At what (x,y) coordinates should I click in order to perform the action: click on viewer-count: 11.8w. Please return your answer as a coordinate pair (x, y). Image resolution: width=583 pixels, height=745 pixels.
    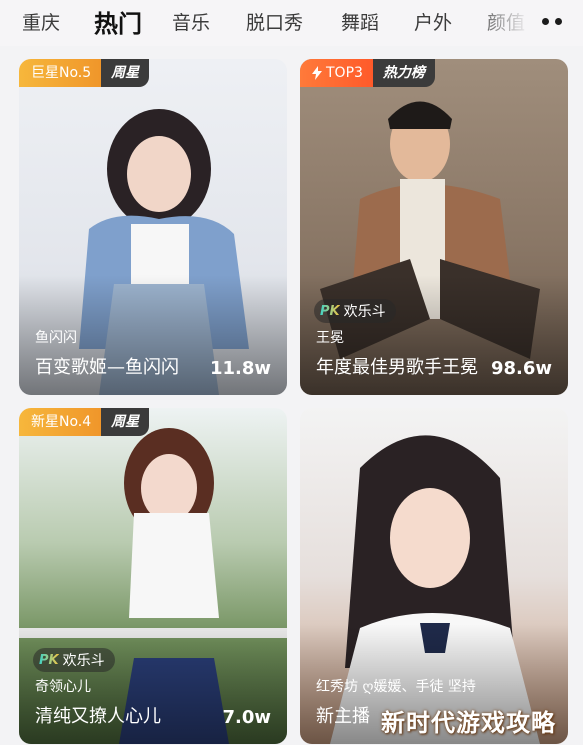
    Looking at the image, I should click on (240, 368).